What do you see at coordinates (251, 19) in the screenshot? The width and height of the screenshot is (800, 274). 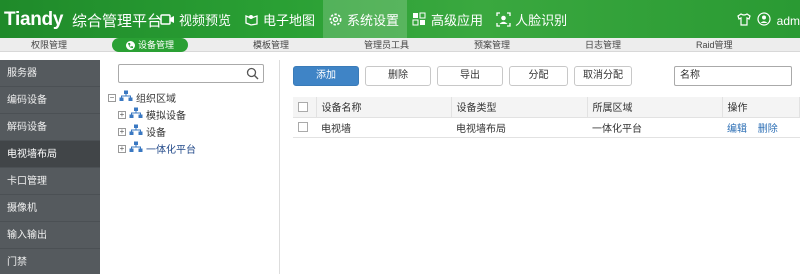 I see `map-icon` at bounding box center [251, 19].